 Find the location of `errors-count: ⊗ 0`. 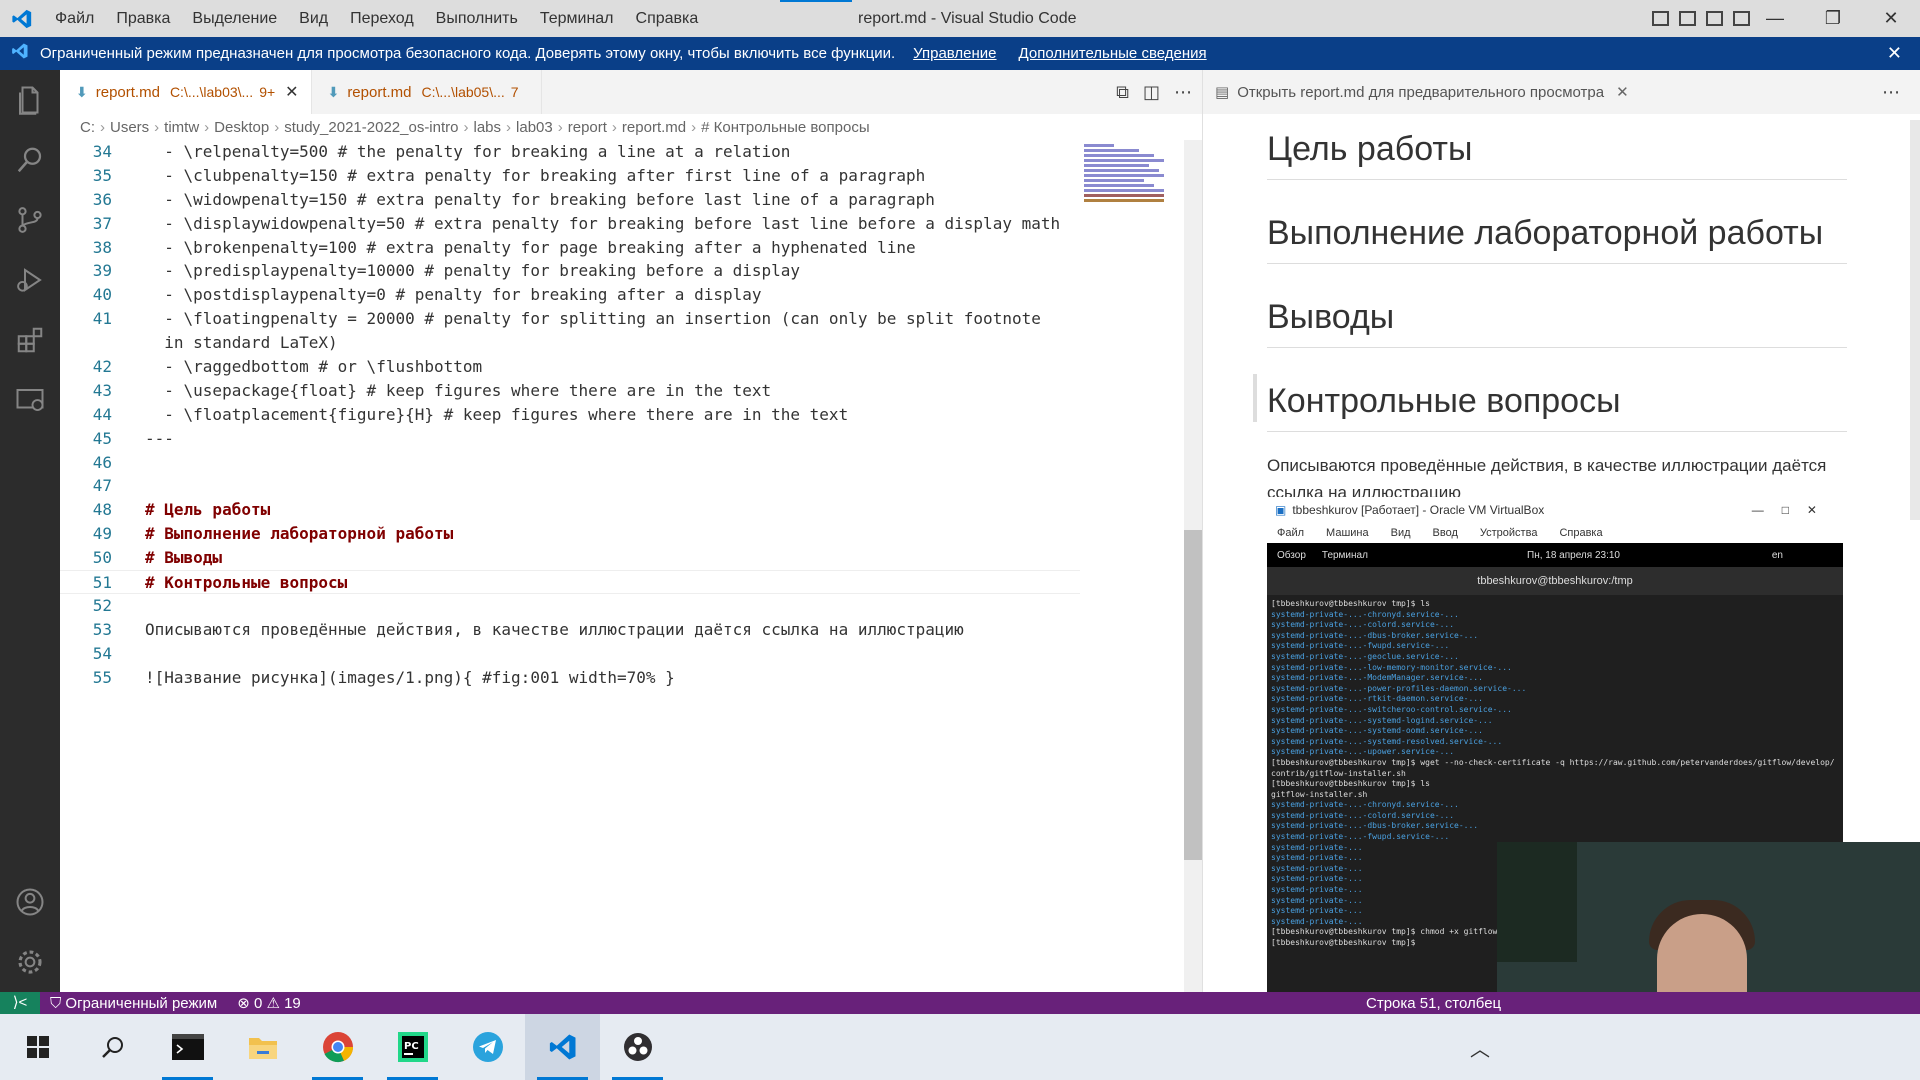

errors-count: ⊗ 0 is located at coordinates (250, 1003).